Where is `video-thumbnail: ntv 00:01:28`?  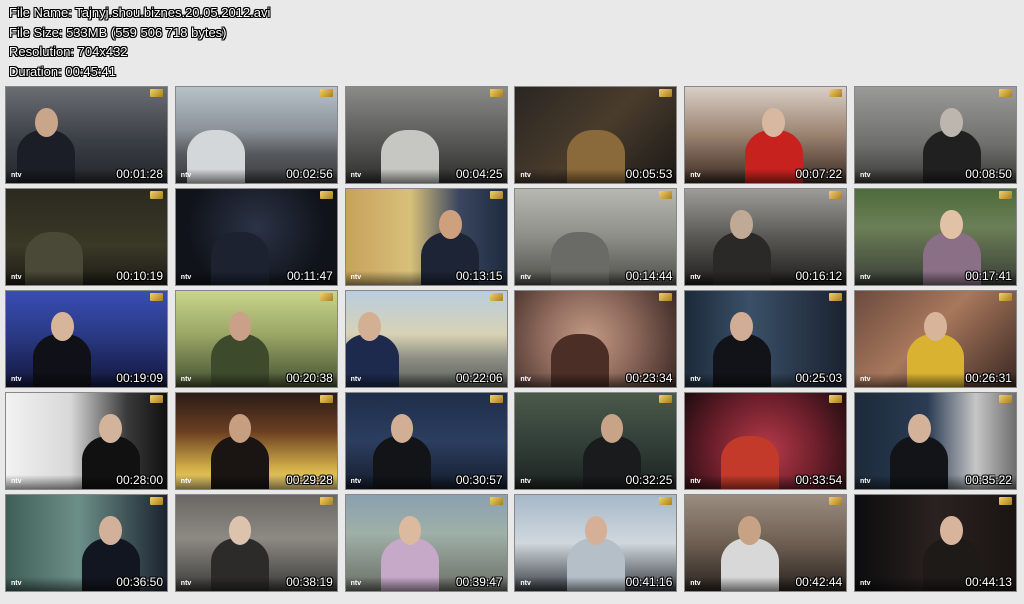
video-thumbnail: ntv 00:01:28 is located at coordinates (86, 135).